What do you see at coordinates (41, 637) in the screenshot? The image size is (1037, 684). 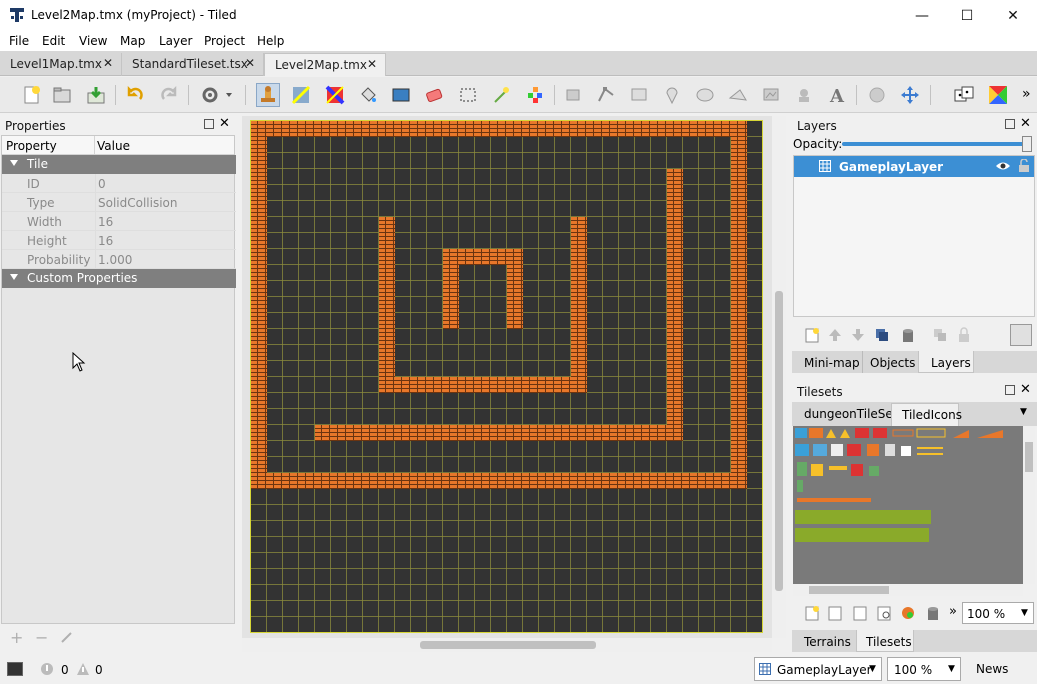 I see `remove-property-button: −` at bounding box center [41, 637].